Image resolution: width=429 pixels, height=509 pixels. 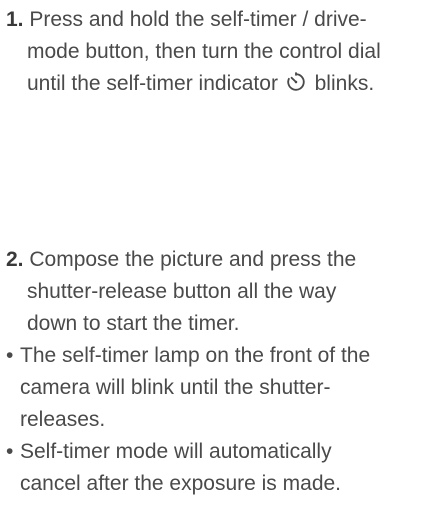 I want to click on note-1-line-3: releases., so click(x=63, y=419).